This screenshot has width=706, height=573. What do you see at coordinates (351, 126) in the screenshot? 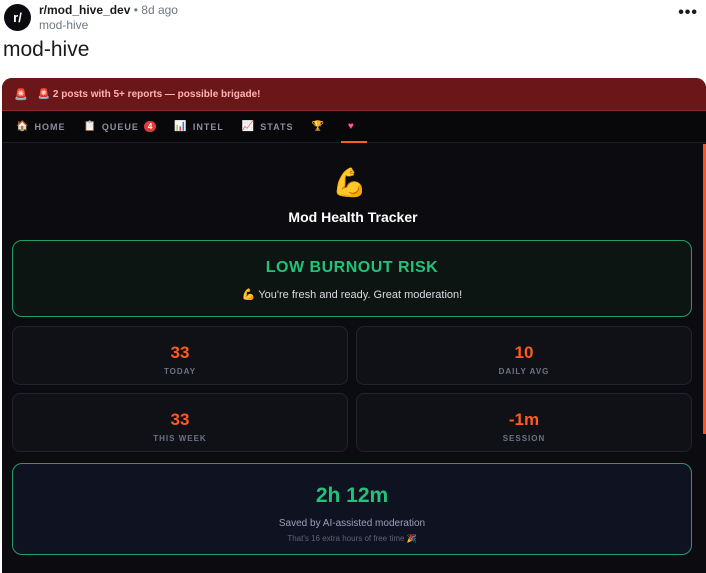
I see `heart-icon: ♥` at bounding box center [351, 126].